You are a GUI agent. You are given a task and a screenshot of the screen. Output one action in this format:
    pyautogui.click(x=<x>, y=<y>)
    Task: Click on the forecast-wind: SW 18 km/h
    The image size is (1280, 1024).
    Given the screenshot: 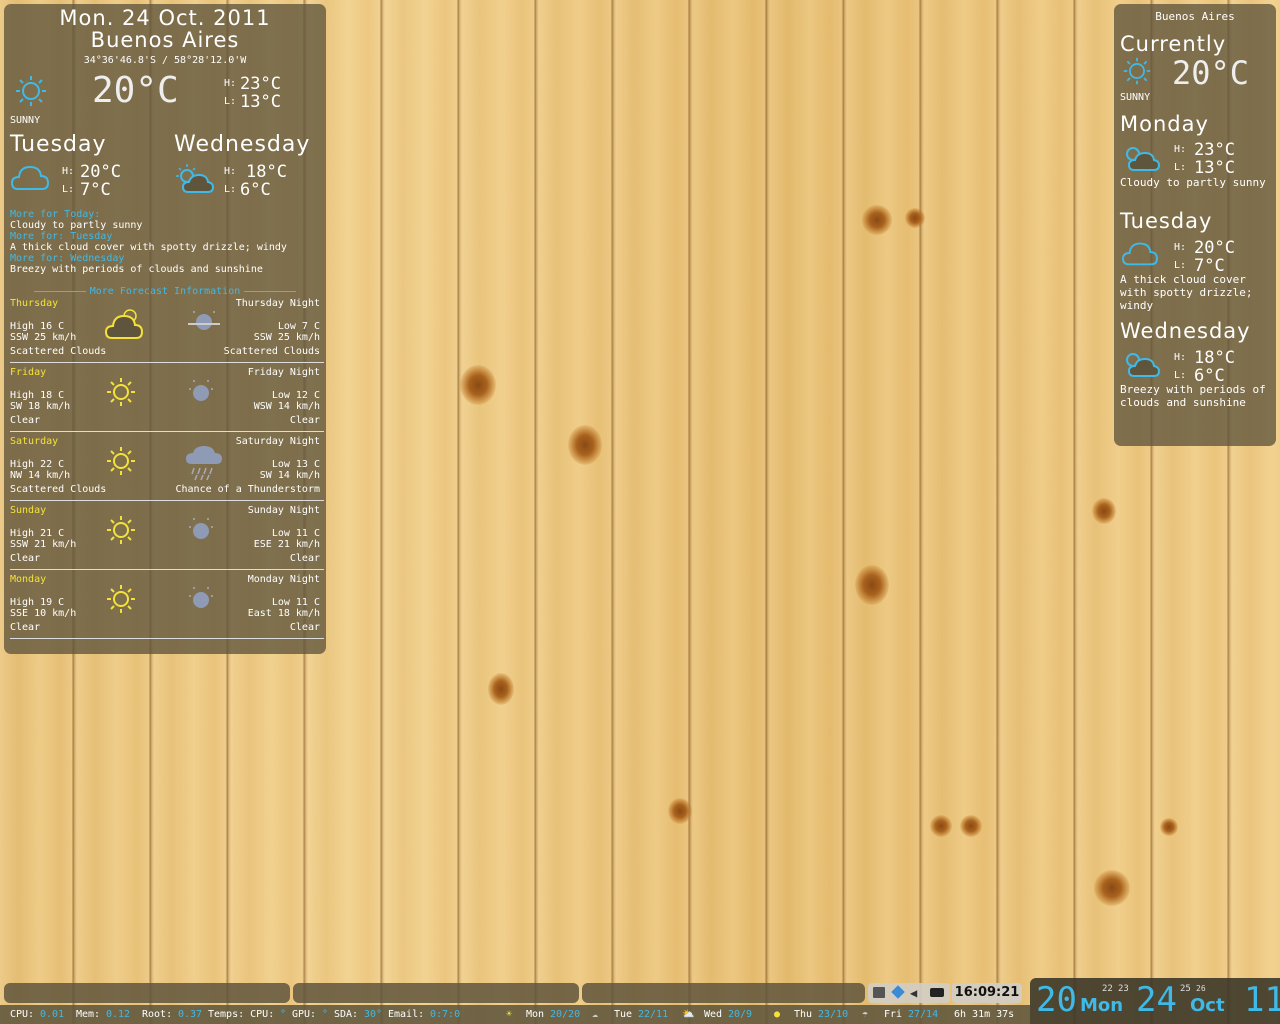 What is the action you would take?
    pyautogui.click(x=40, y=406)
    